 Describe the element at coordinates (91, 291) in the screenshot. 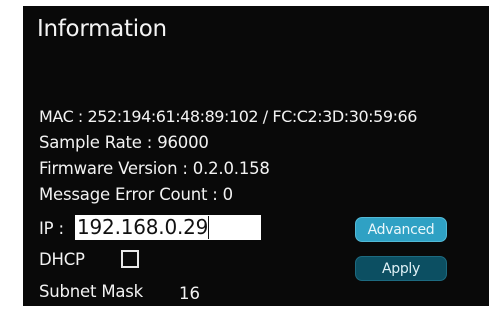

I see `subnet-mask-label: Subnet Mask` at that location.